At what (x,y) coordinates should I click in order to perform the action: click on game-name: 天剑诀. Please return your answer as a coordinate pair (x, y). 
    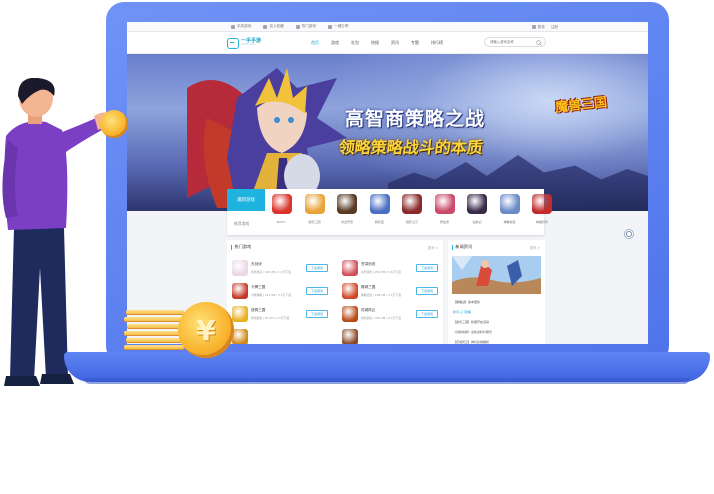
    Looking at the image, I should click on (256, 264).